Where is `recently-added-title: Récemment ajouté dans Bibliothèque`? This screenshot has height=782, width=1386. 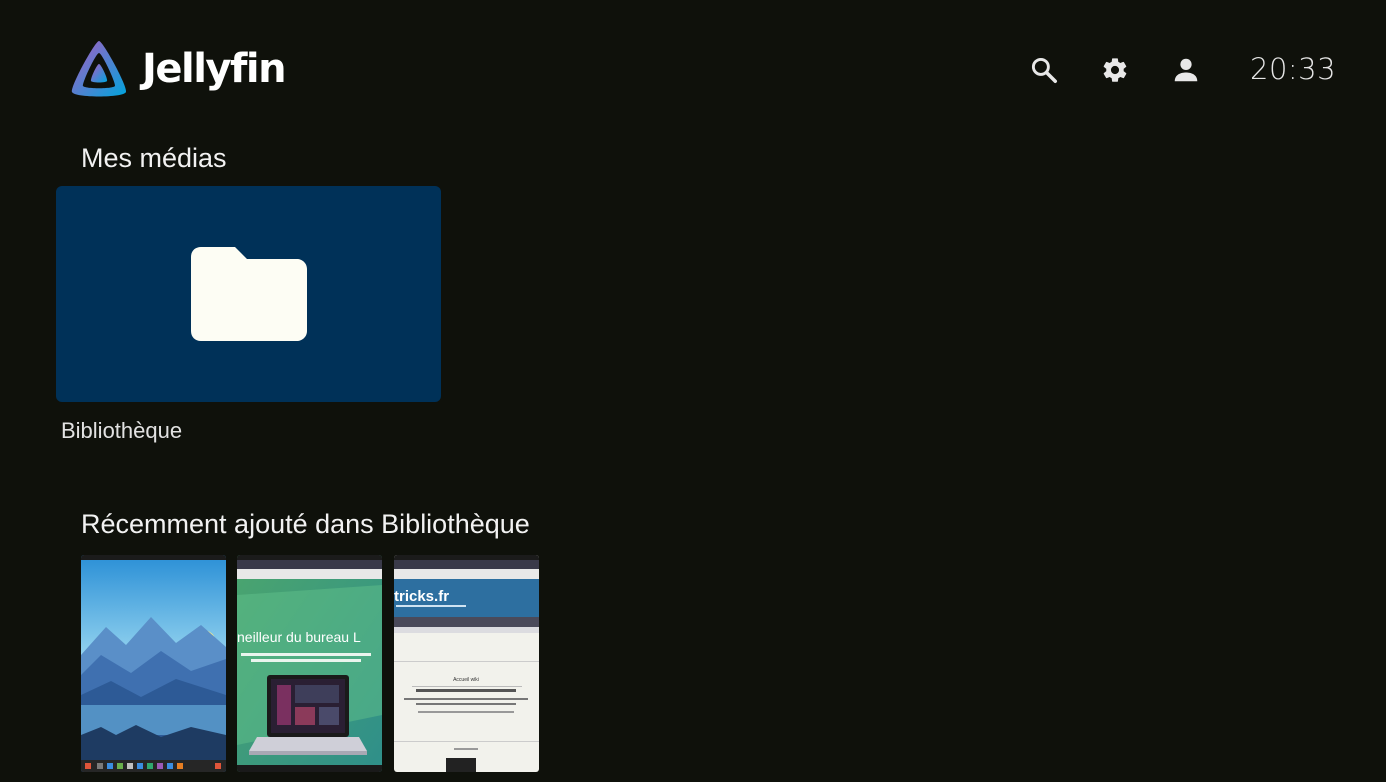
recently-added-title: Récemment ajouté dans Bibliothèque is located at coordinates (305, 524).